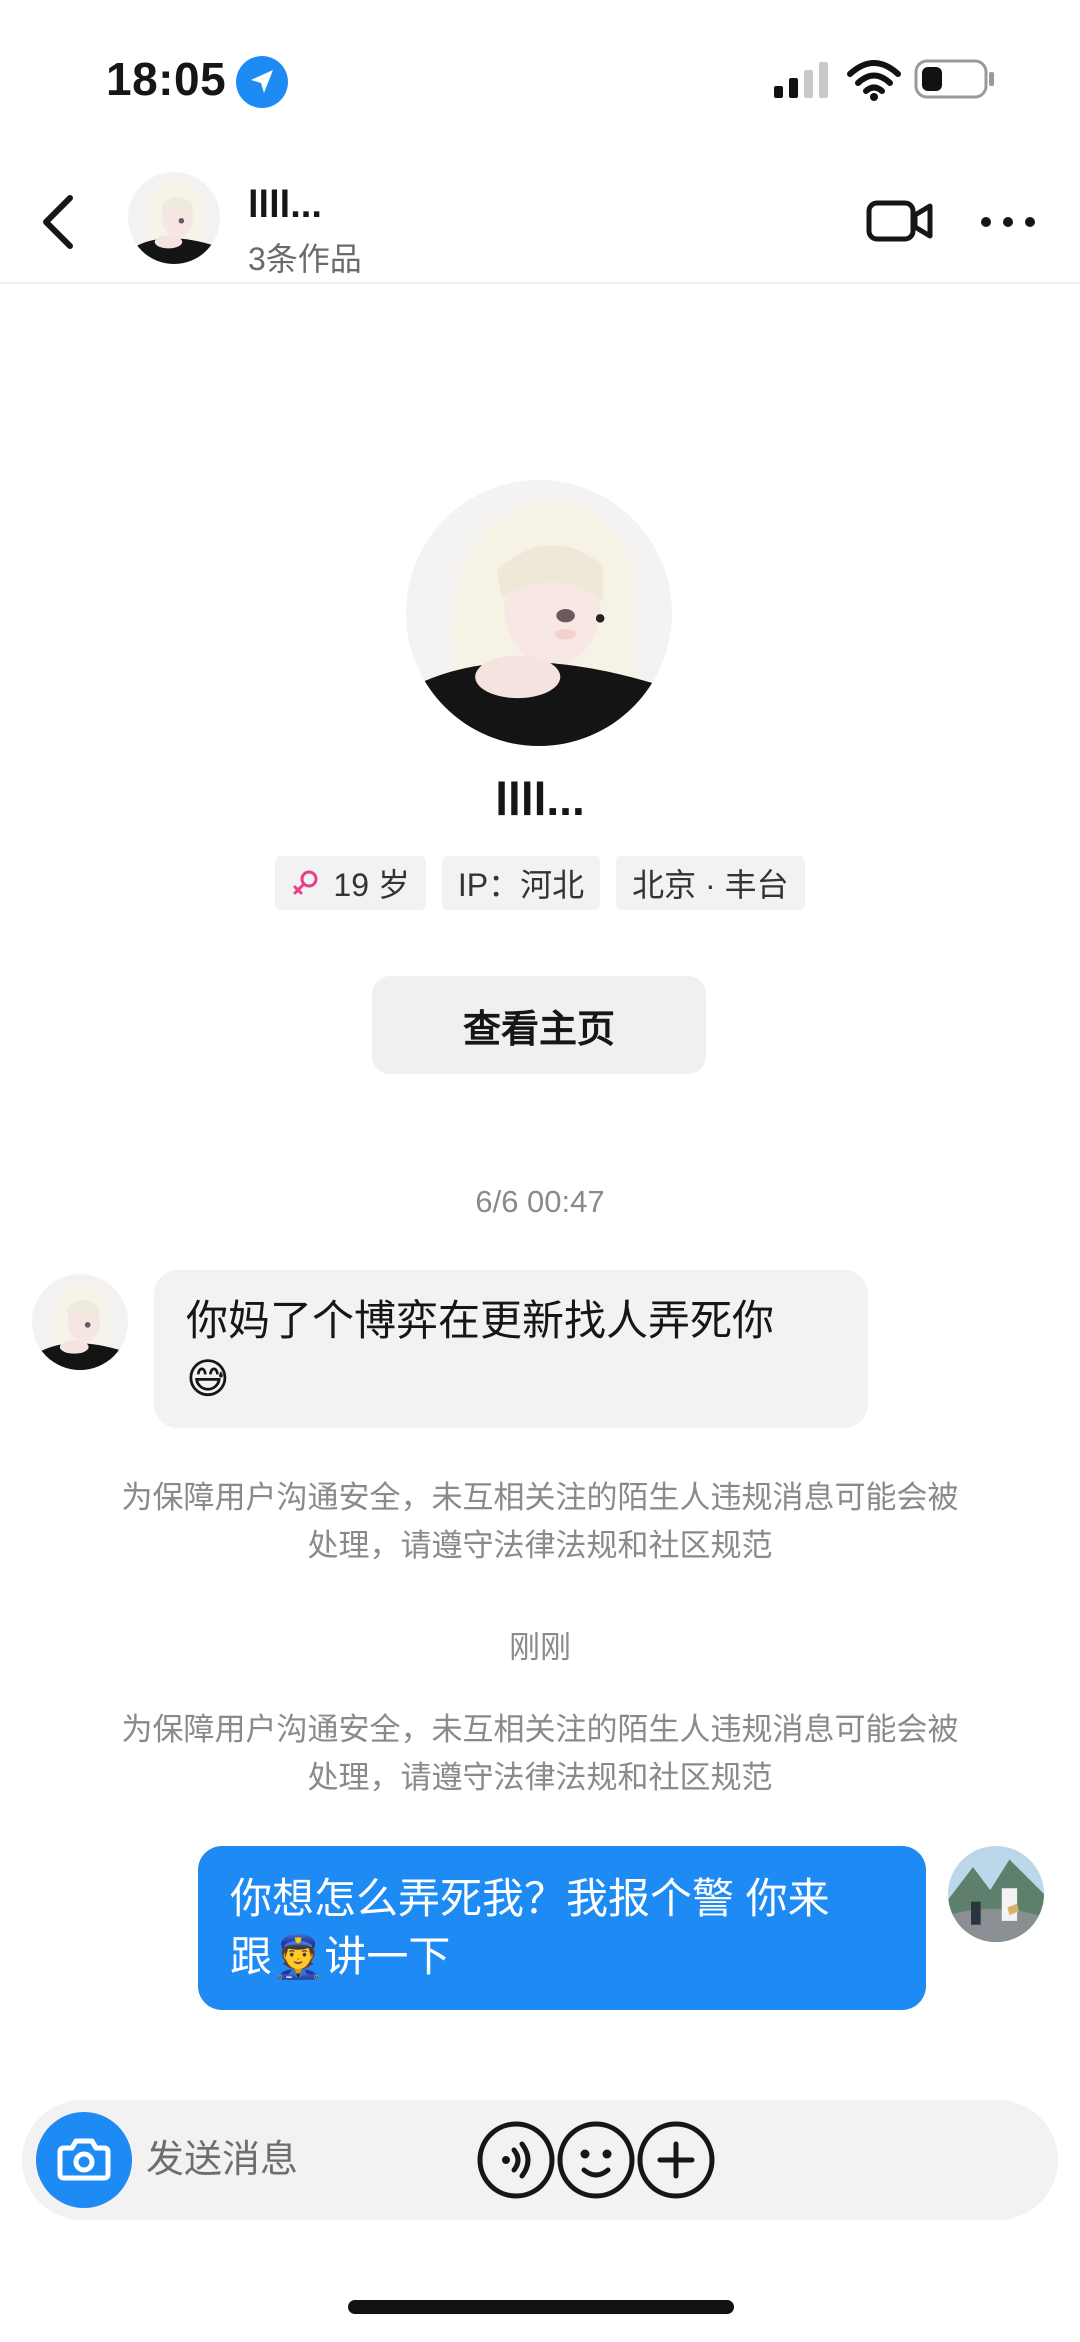 The image size is (1080, 2342). Describe the element at coordinates (80, 1322) in the screenshot. I see `sender-avatar` at that location.